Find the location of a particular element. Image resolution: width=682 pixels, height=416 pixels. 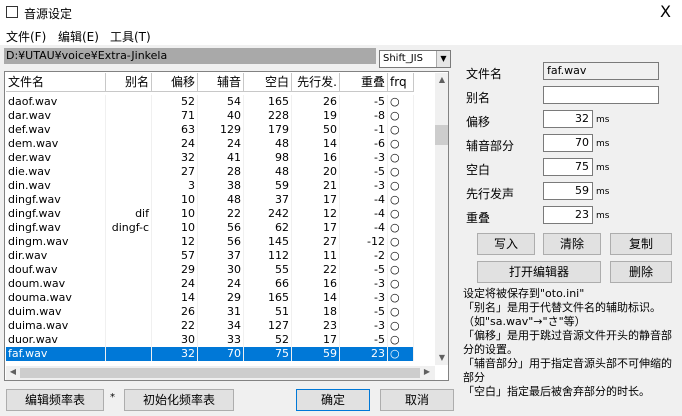

table-row: duima.wav 22 34 127 23 -3 ○ is located at coordinates (220, 326).